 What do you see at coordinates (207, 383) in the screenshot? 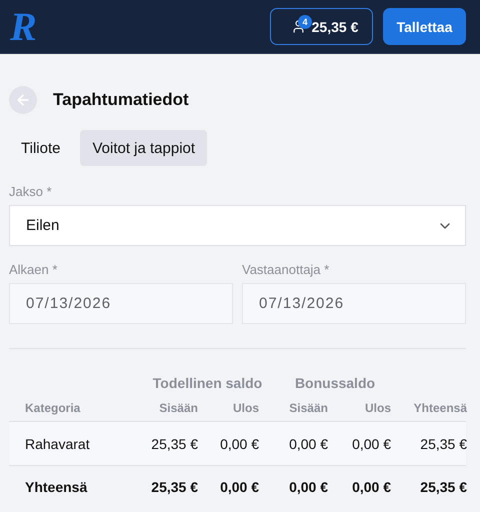
I see `column-group-header: Todellinen saldo` at bounding box center [207, 383].